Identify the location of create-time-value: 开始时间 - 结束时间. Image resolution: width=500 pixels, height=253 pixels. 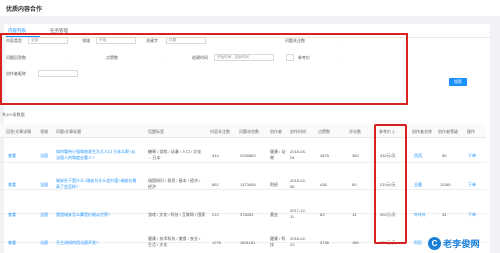
(233, 57).